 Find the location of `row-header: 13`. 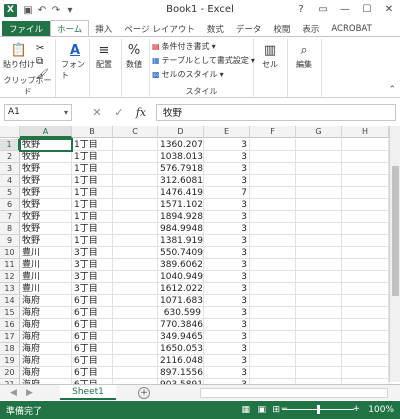

row-header: 13 is located at coordinates (10, 289).